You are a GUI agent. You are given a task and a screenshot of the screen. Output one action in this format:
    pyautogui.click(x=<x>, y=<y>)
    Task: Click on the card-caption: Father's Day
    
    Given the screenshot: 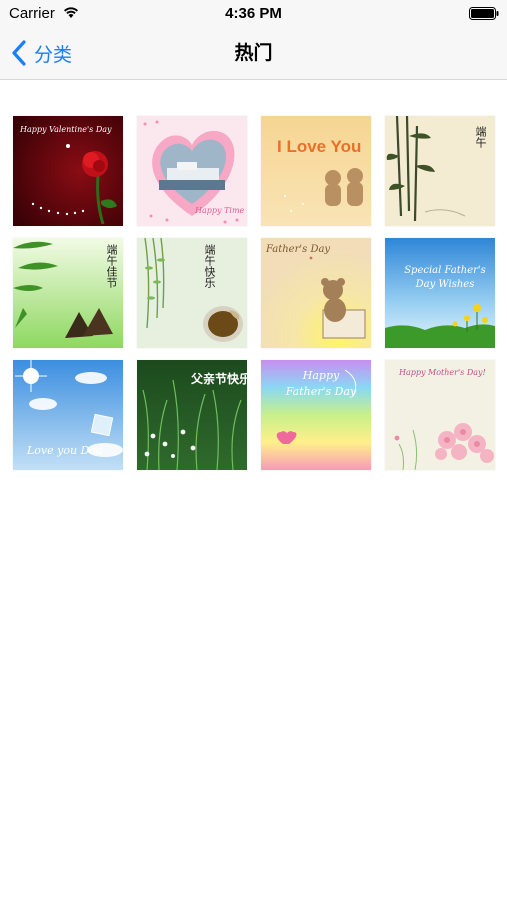 What is the action you would take?
    pyautogui.click(x=298, y=249)
    